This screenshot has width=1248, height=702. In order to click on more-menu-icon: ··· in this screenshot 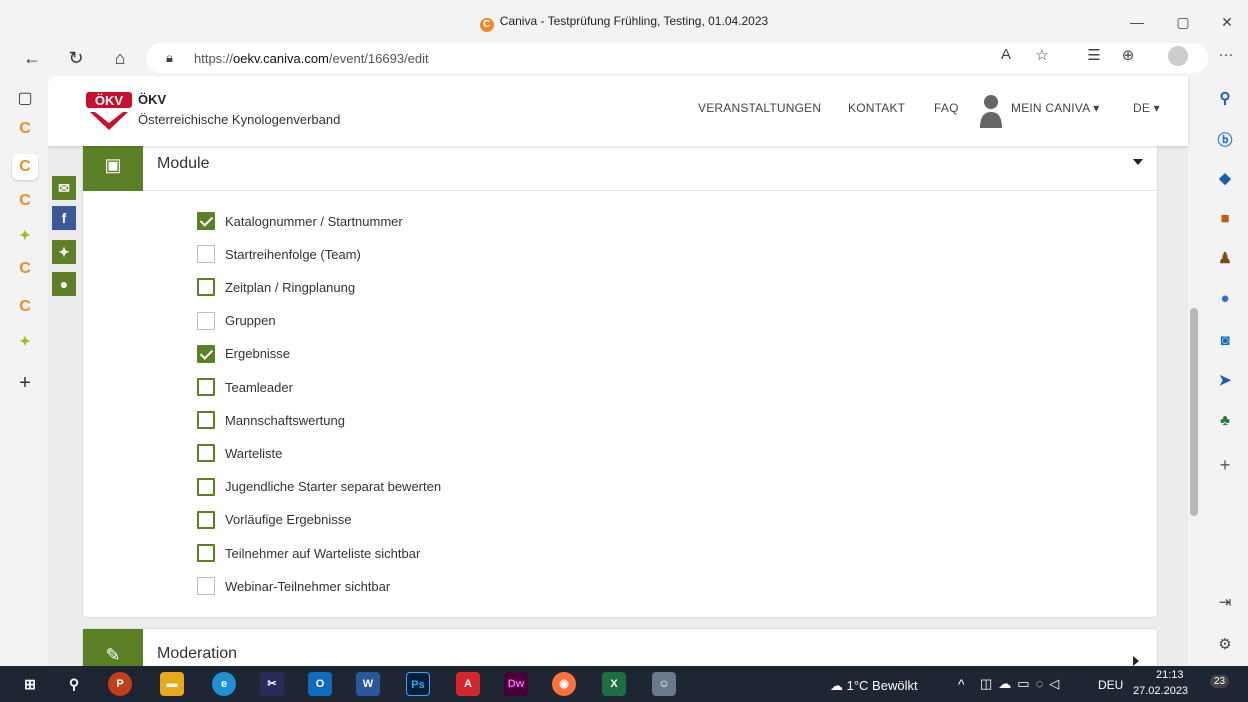, I will do `click(1226, 54)`.